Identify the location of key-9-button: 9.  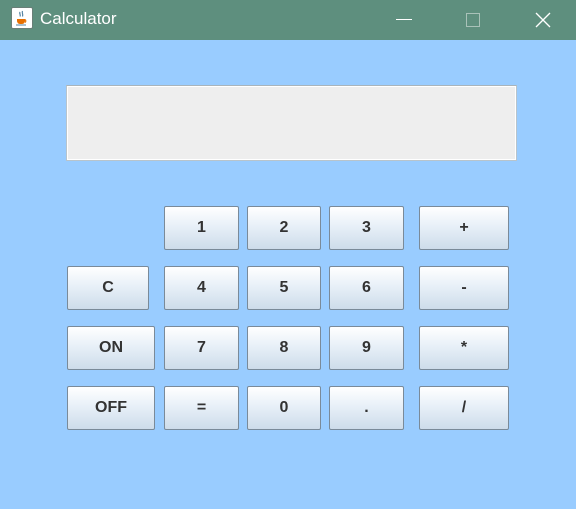
(366, 348).